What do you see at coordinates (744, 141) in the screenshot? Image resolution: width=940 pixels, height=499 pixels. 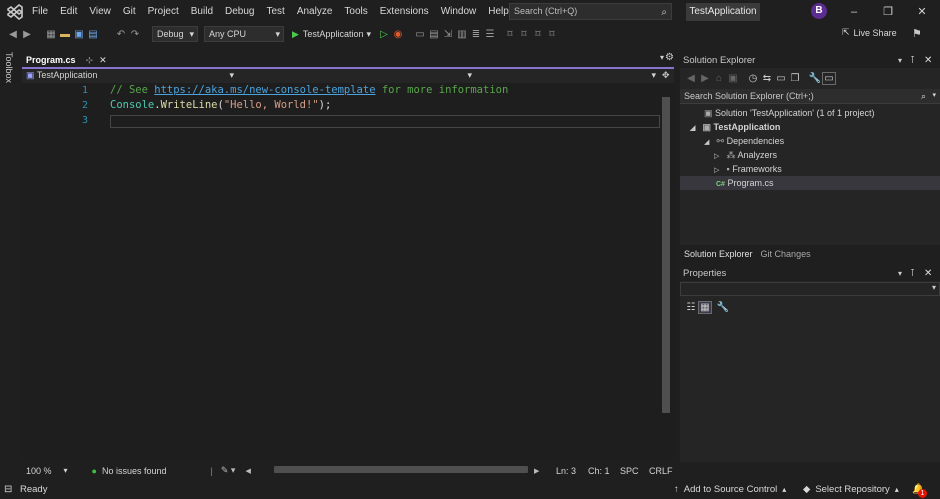 I see `tree-item-dependencies: ◢ ⚯ Dependencies` at bounding box center [744, 141].